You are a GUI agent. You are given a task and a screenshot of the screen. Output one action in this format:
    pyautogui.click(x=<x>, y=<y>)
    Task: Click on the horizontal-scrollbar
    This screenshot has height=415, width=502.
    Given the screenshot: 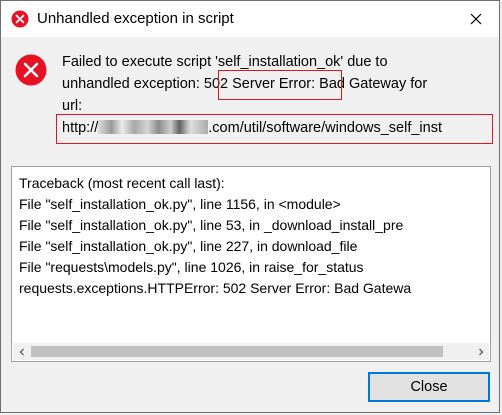 What is the action you would take?
    pyautogui.click(x=251, y=351)
    